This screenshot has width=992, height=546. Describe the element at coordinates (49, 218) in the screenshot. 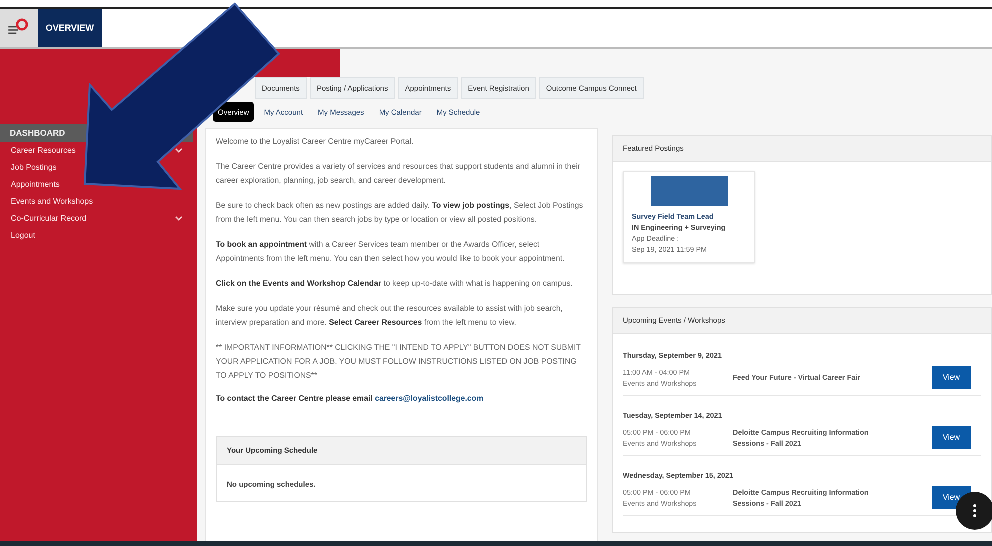

I see `sidebar-item: Co-Curricular Record` at that location.